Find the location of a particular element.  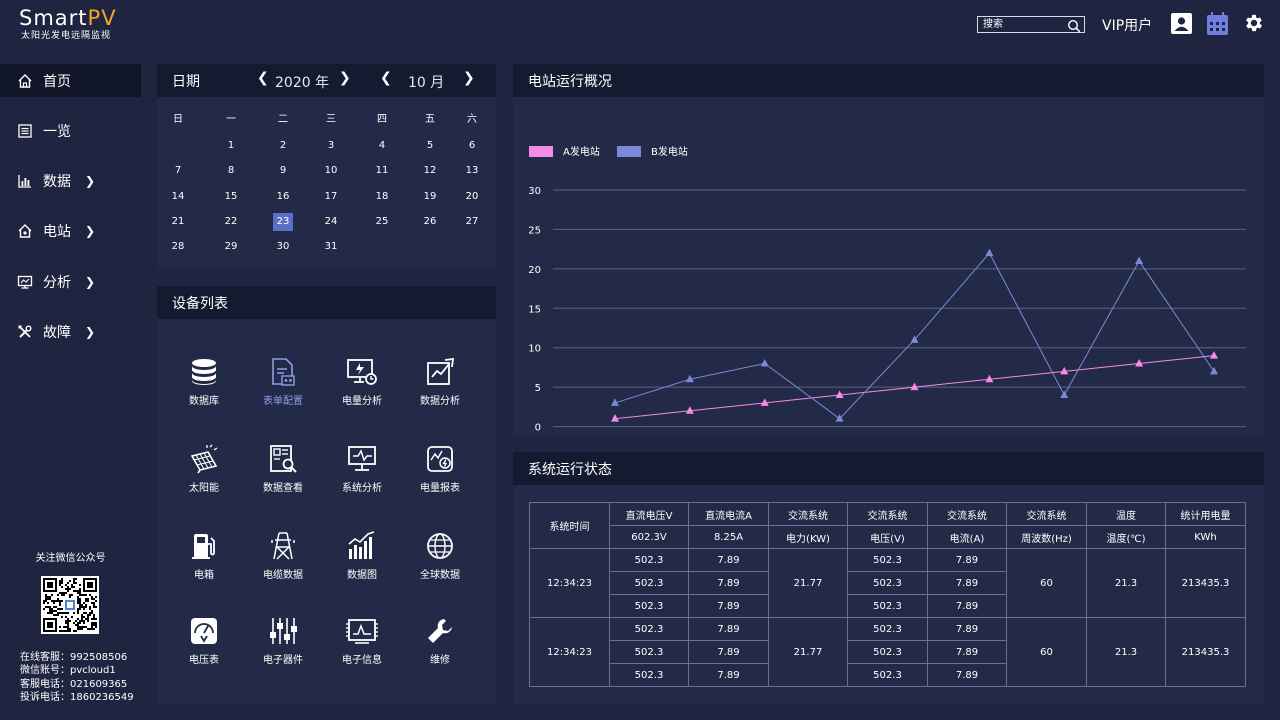

device-item-label: 表单配置 is located at coordinates (283, 401).